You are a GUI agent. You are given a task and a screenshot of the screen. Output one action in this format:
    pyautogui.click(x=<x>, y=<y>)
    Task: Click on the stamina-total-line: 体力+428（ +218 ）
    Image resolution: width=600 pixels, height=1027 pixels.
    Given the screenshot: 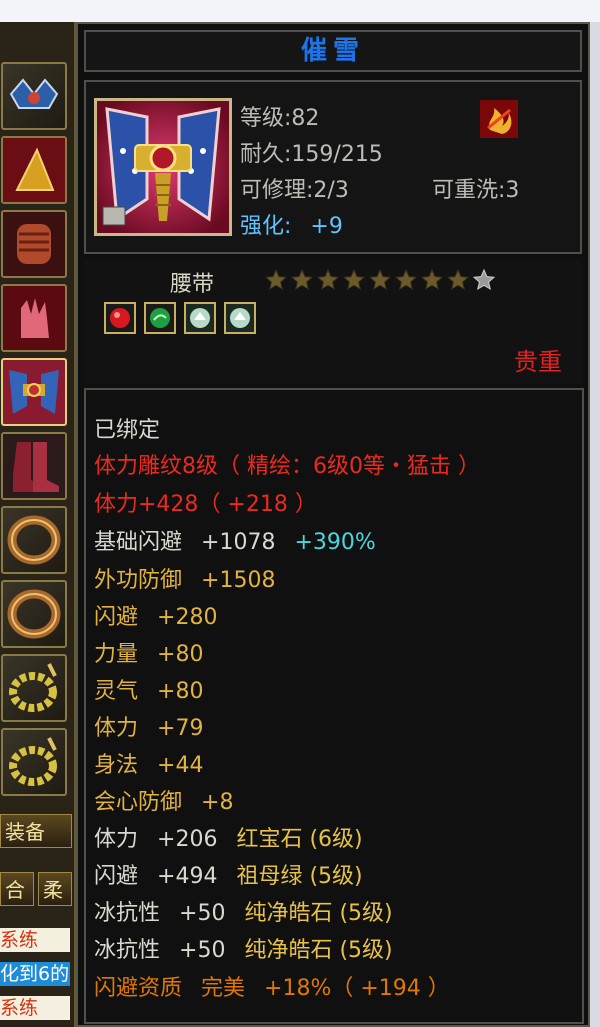 What is the action you would take?
    pyautogui.click(x=205, y=502)
    